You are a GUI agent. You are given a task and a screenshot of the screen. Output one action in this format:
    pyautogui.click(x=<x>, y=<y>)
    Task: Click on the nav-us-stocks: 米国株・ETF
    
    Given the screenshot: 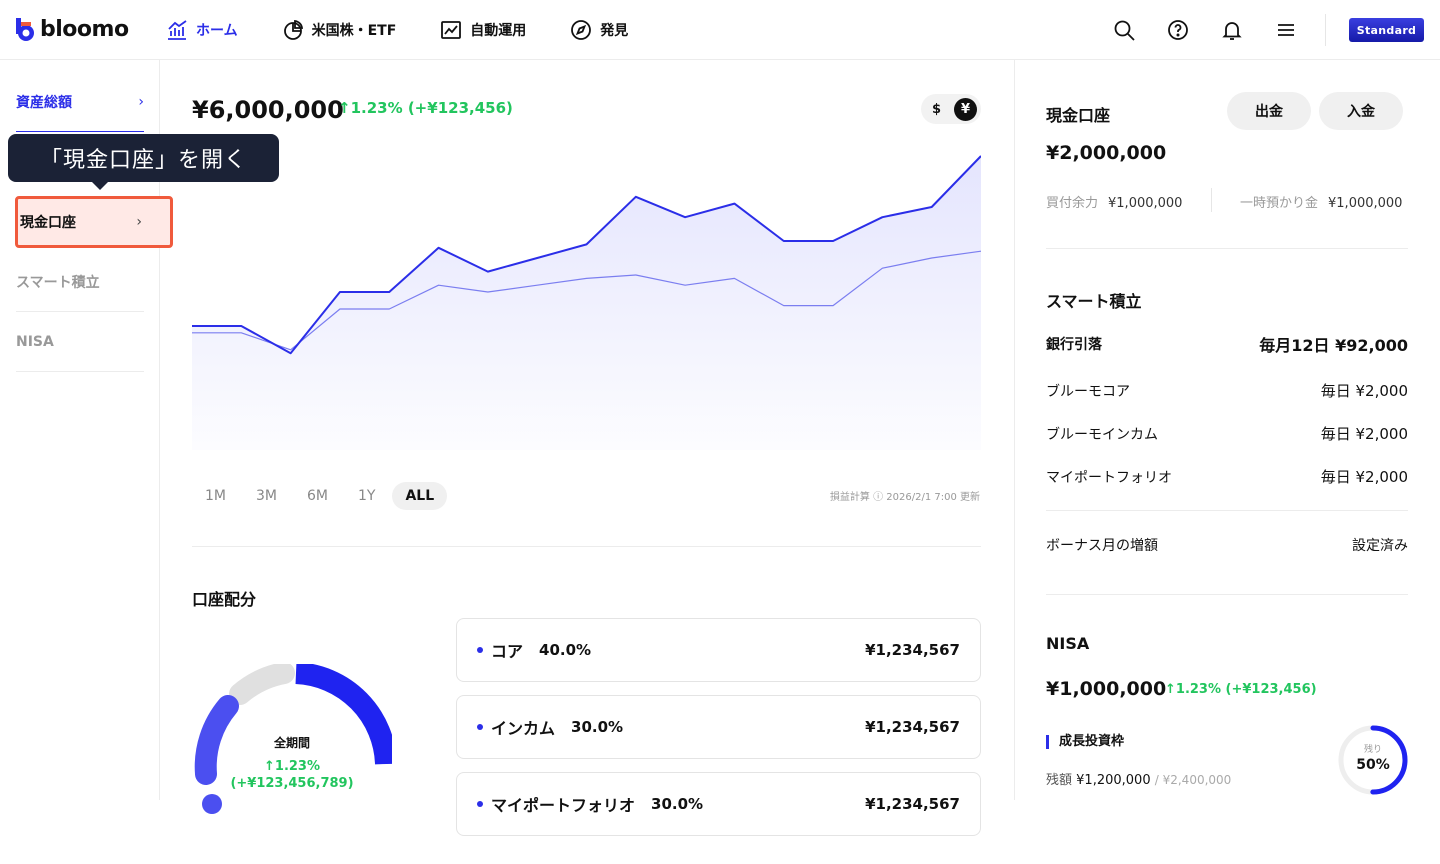 What is the action you would take?
    pyautogui.click(x=339, y=30)
    